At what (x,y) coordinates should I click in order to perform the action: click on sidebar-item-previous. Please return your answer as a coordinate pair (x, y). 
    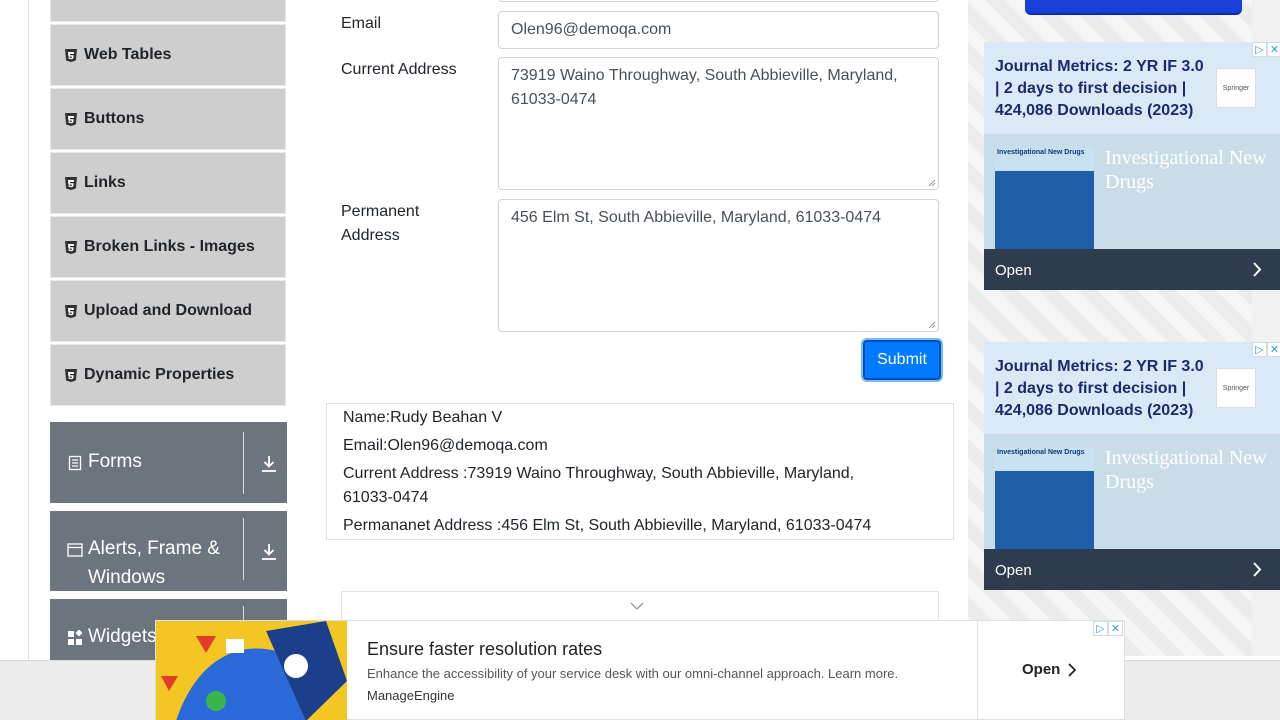
    Looking at the image, I should click on (168, 11).